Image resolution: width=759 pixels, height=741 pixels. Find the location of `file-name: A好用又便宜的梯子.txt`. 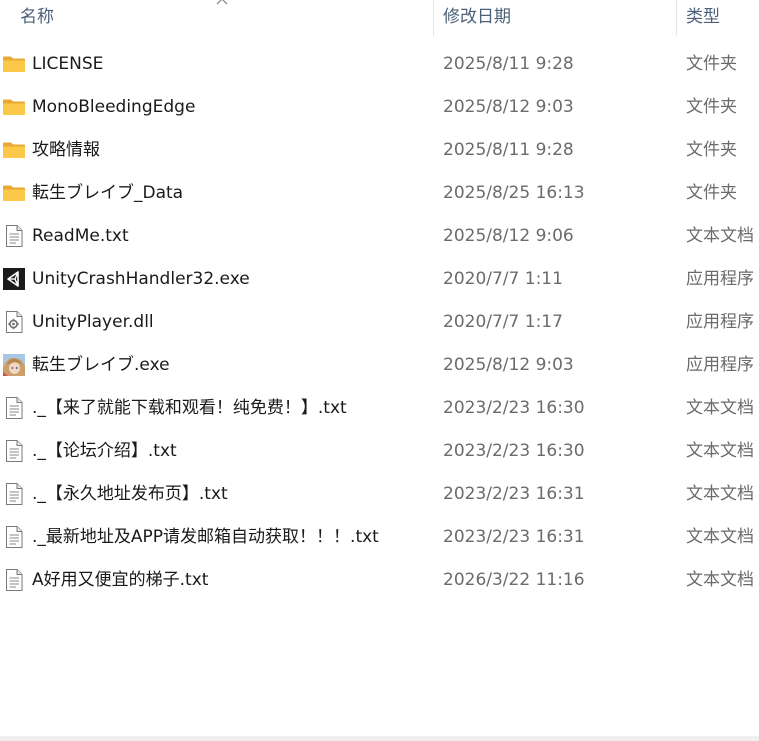

file-name: A好用又便宜的梯子.txt is located at coordinates (120, 580).